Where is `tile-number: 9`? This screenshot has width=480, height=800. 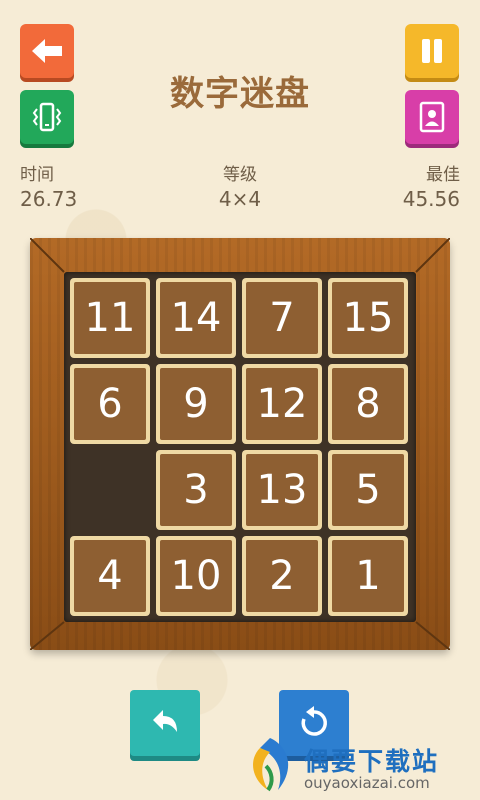 tile-number: 9 is located at coordinates (196, 404).